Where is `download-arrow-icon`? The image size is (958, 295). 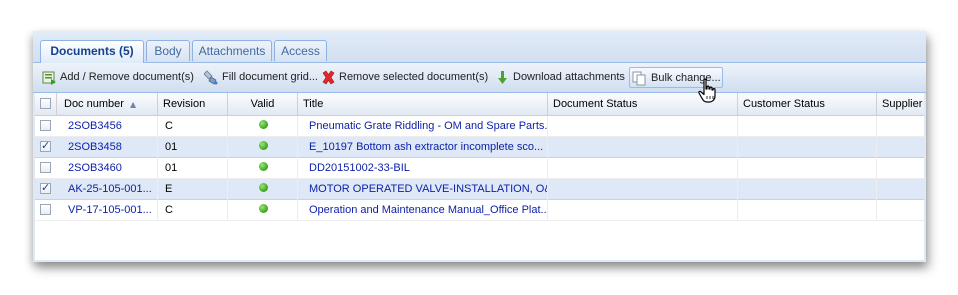
download-arrow-icon is located at coordinates (502, 77).